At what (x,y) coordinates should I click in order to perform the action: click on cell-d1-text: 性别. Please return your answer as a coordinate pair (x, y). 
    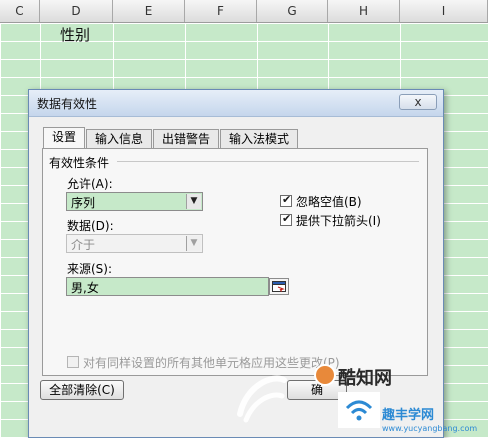
    Looking at the image, I should click on (75, 34).